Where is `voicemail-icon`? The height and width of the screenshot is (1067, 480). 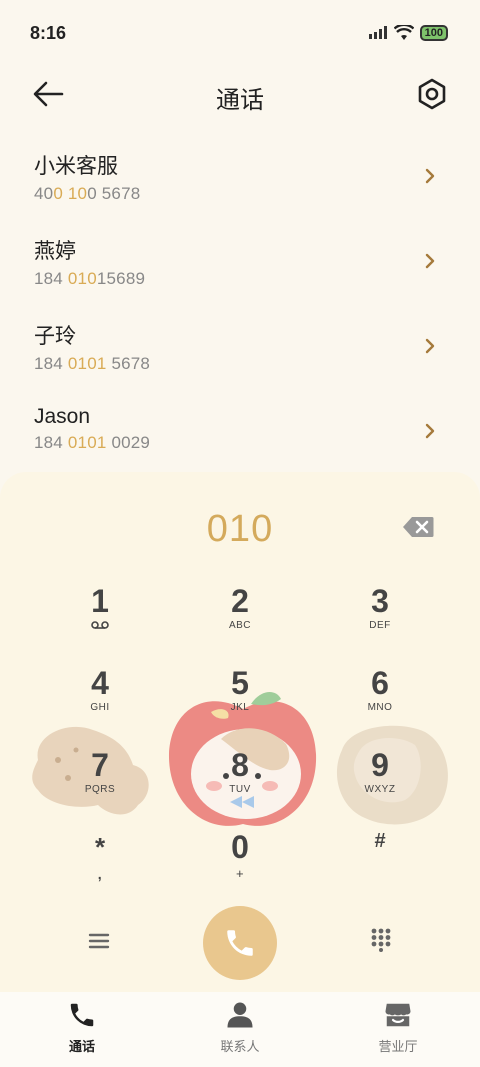 voicemail-icon is located at coordinates (100, 625).